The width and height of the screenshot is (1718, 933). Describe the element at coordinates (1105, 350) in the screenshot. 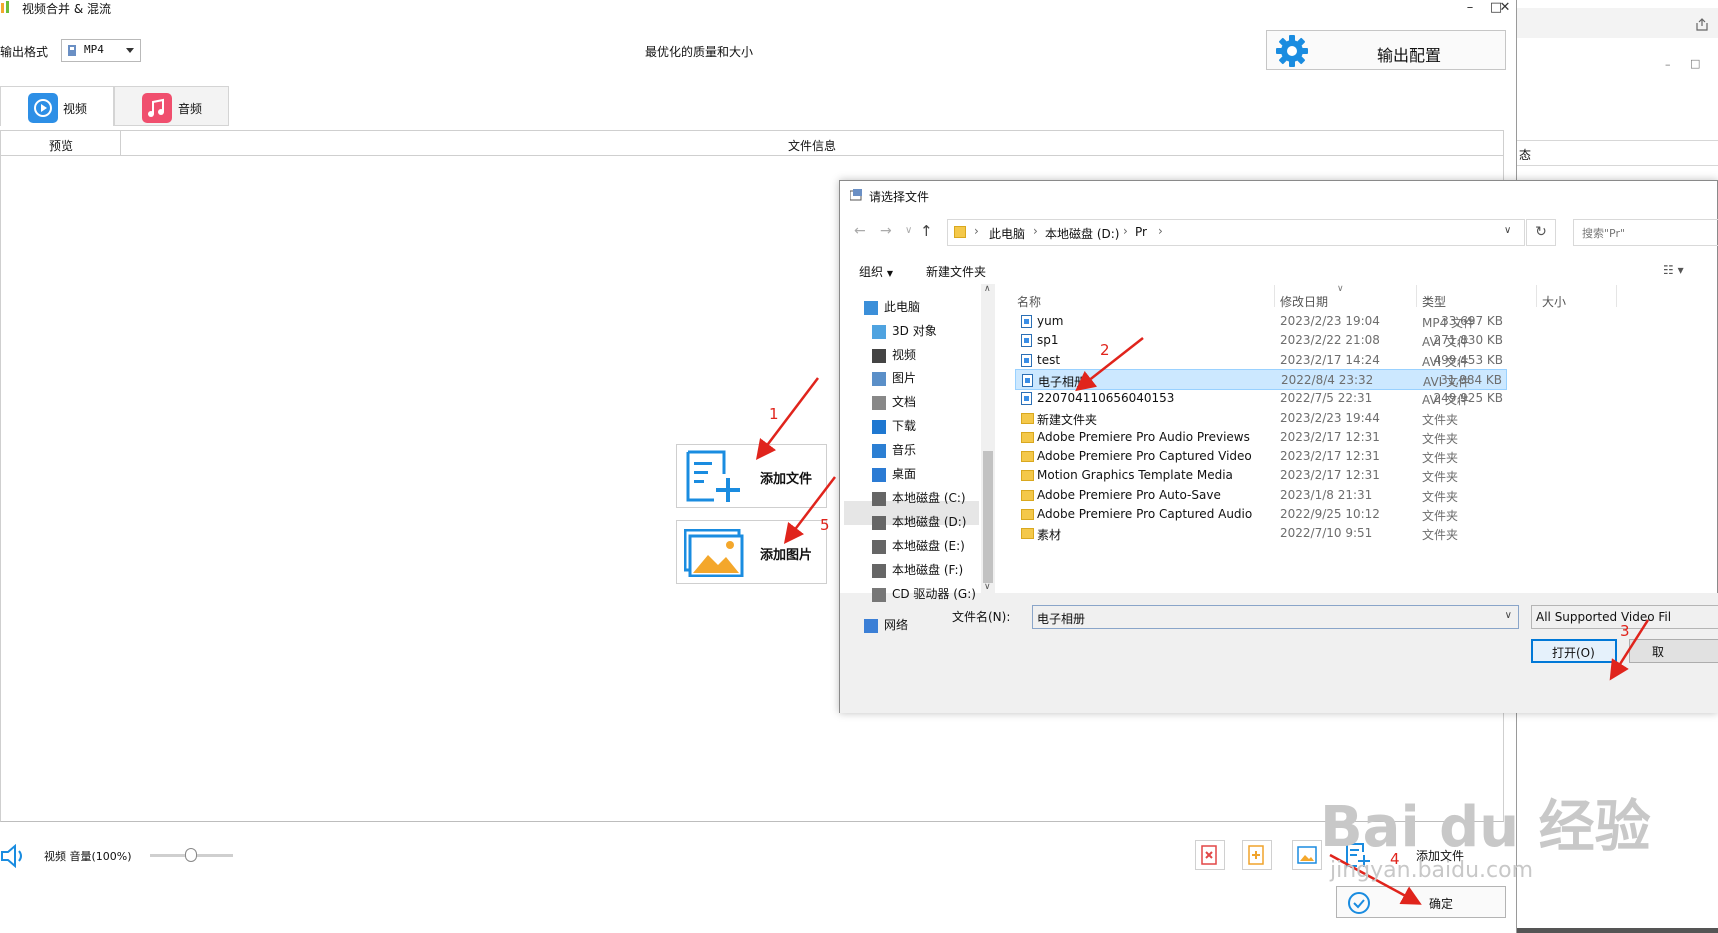

I see `annotation-number-2: 2` at that location.